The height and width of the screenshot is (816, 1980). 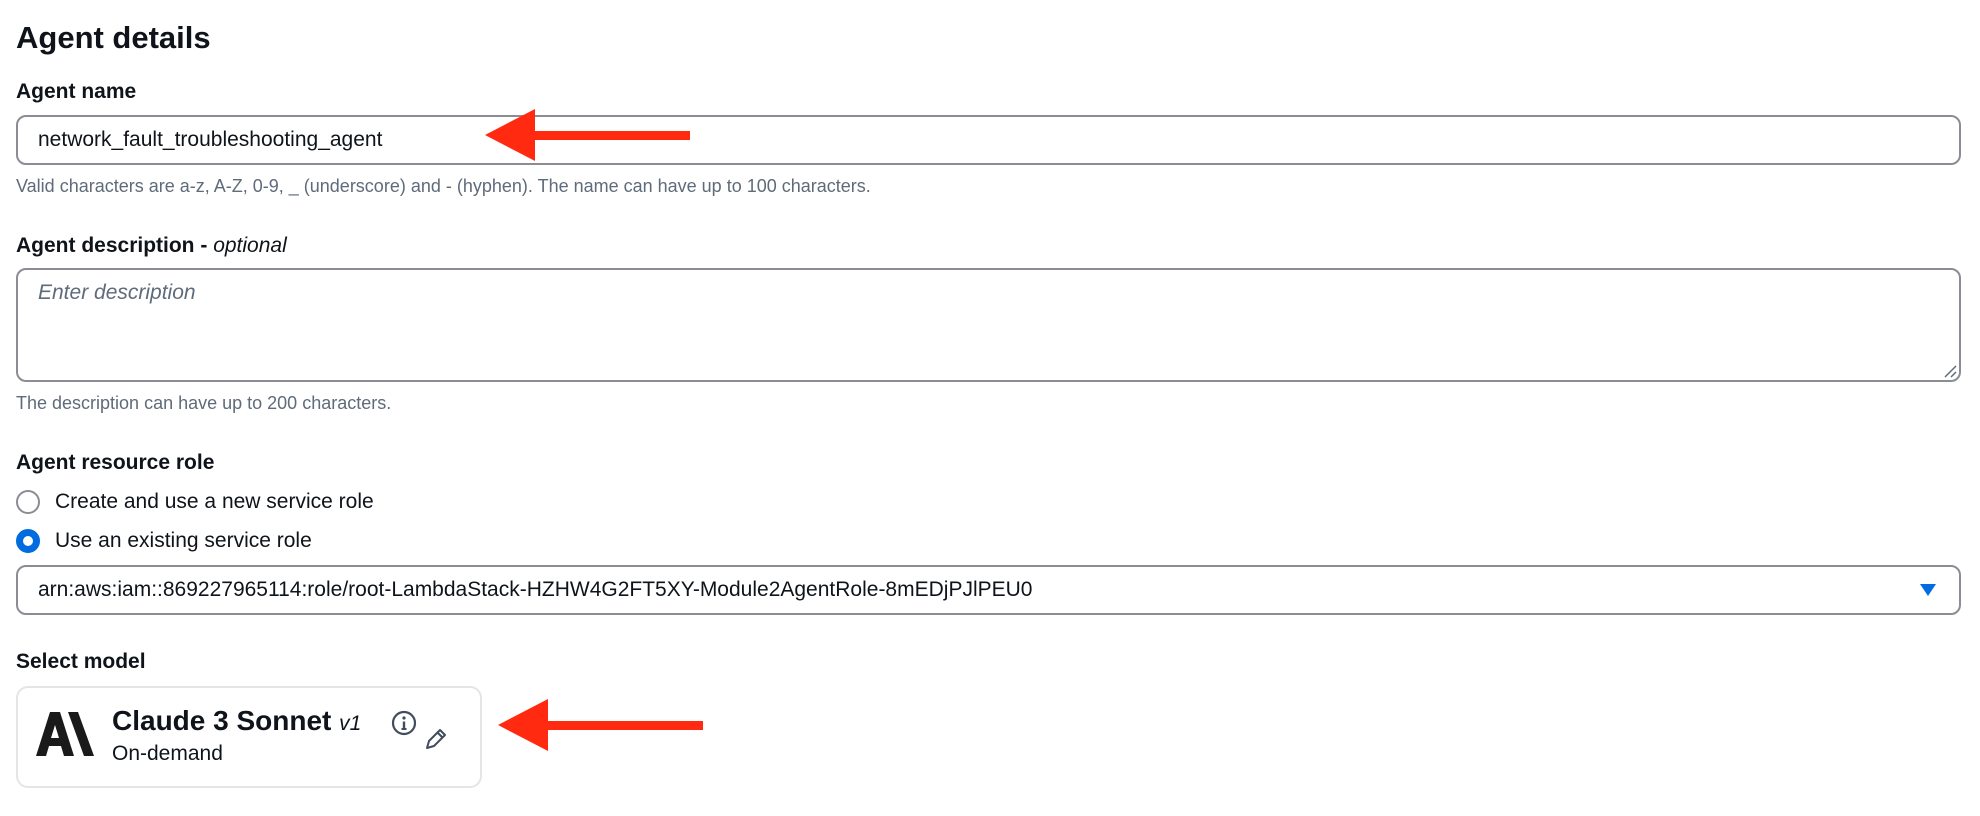 What do you see at coordinates (117, 292) in the screenshot?
I see `agent-description-placeholder: Enter description` at bounding box center [117, 292].